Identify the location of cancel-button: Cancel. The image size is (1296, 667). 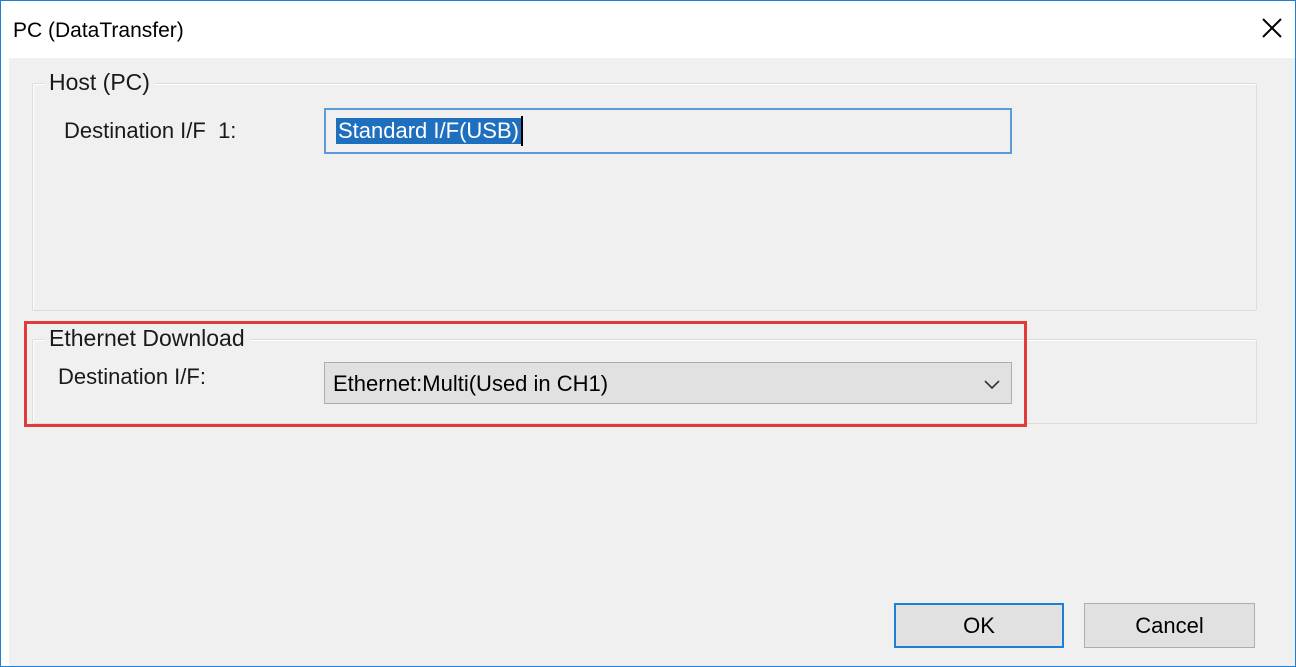
(1169, 625).